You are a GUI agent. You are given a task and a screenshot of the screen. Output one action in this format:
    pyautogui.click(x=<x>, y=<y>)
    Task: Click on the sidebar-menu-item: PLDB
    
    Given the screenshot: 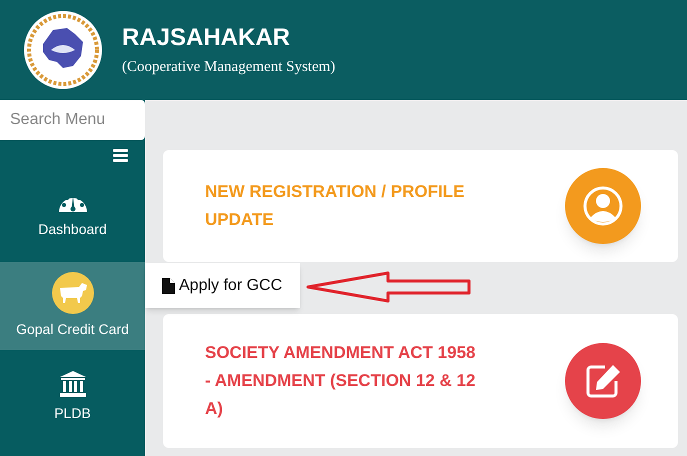 What is the action you would take?
    pyautogui.click(x=72, y=394)
    